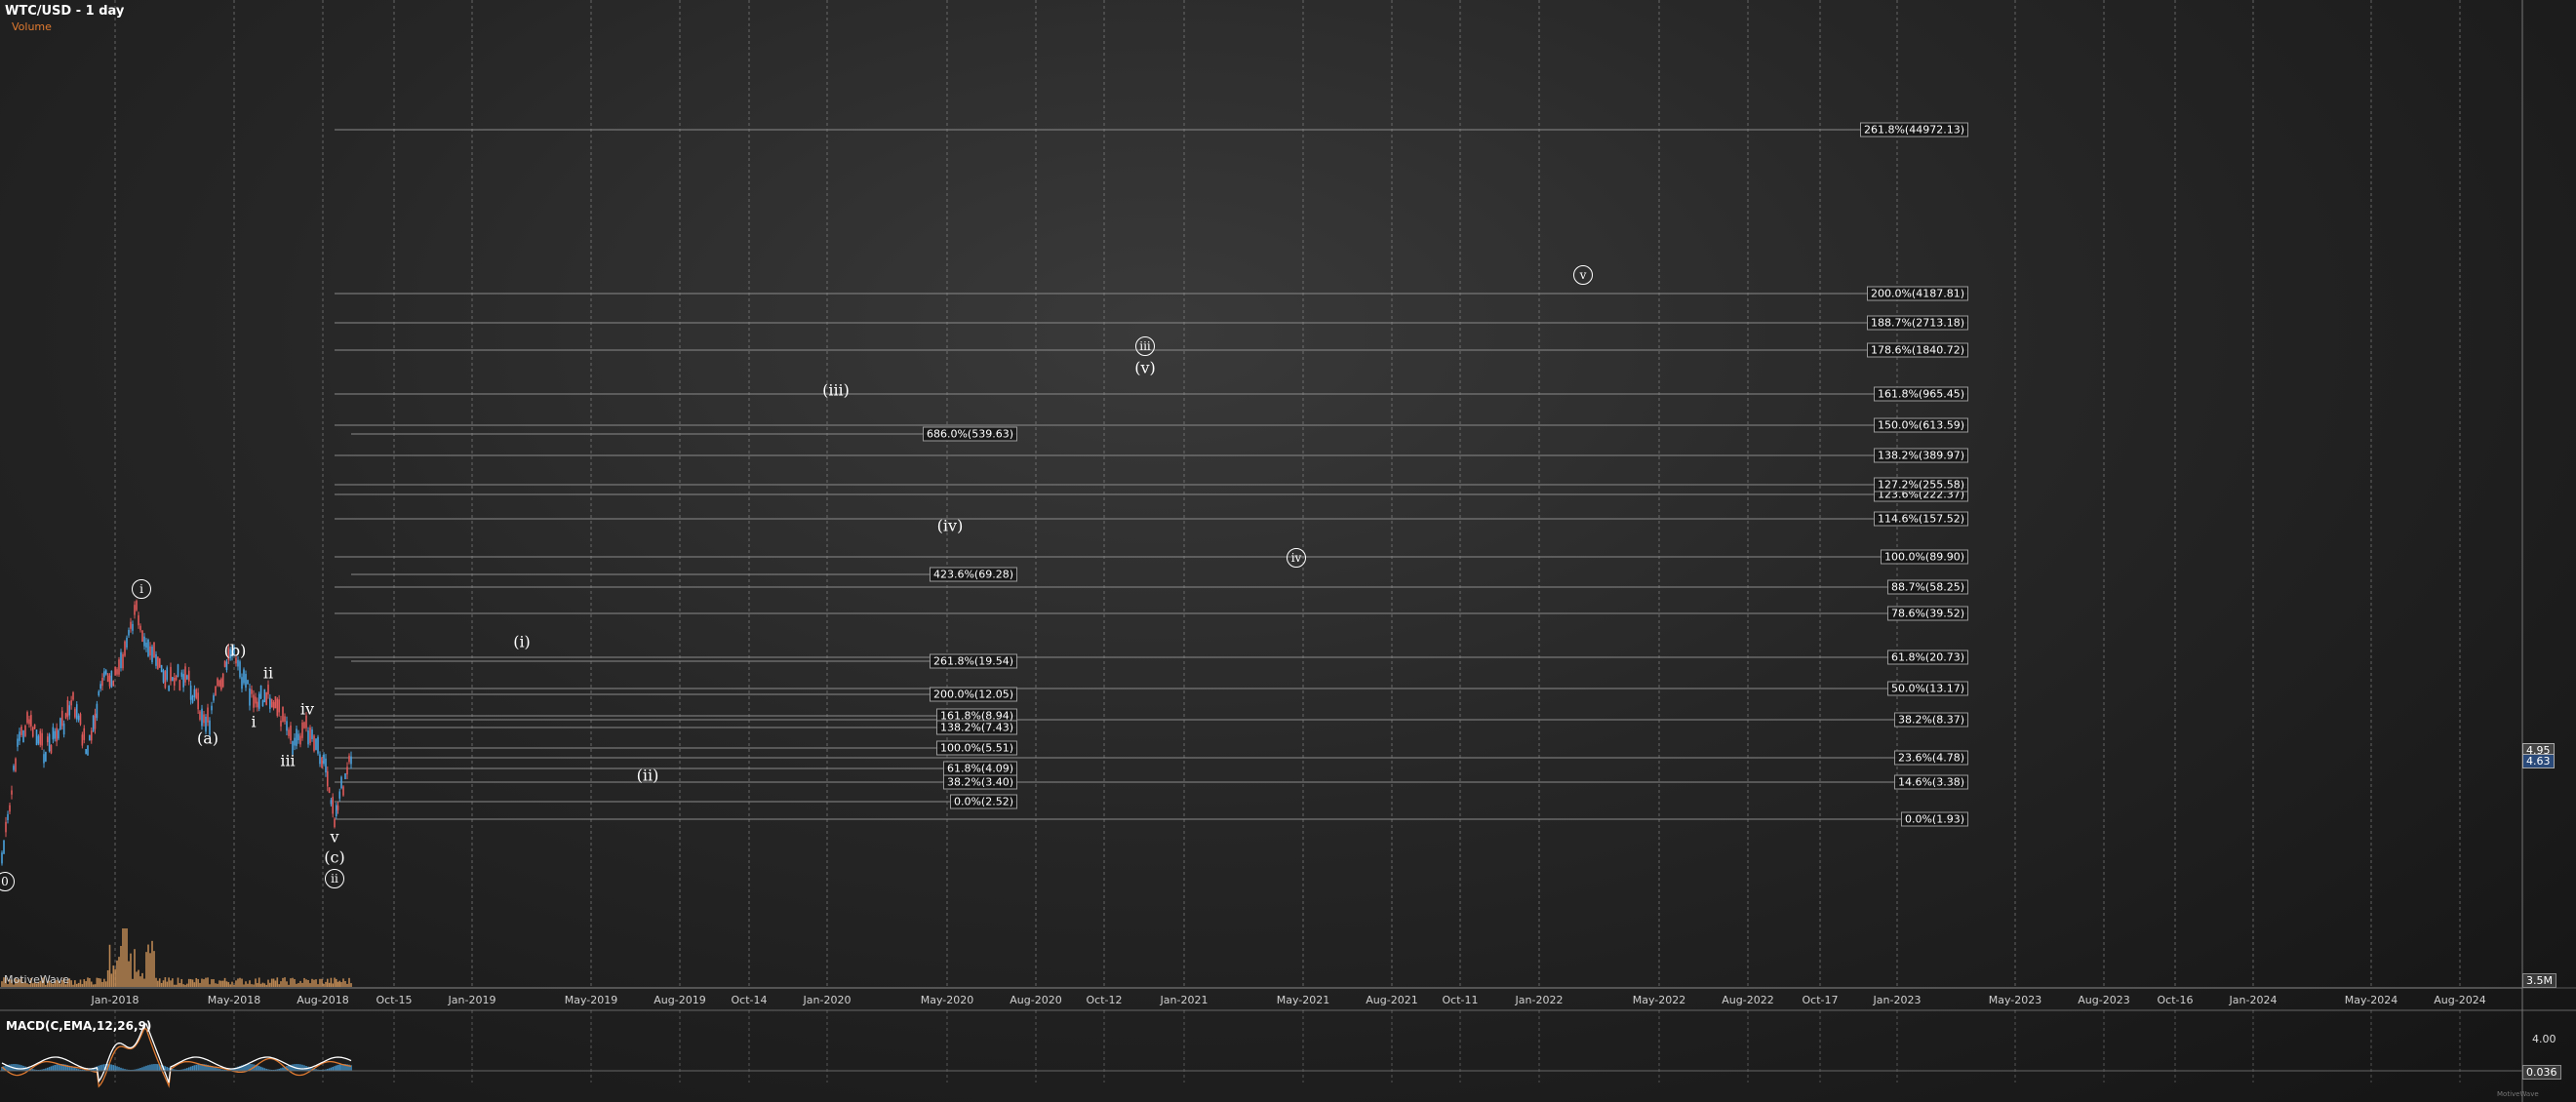 The width and height of the screenshot is (2576, 1102). What do you see at coordinates (234, 1000) in the screenshot?
I see `date-label: May-2018` at bounding box center [234, 1000].